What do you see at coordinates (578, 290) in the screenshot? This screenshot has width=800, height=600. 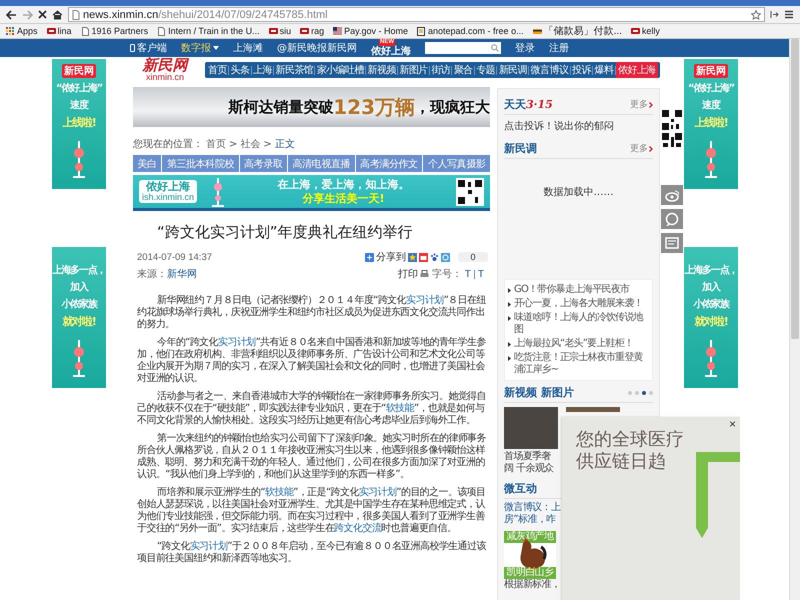 I see `news-link: GO！带你暴走上海平民夜市` at bounding box center [578, 290].